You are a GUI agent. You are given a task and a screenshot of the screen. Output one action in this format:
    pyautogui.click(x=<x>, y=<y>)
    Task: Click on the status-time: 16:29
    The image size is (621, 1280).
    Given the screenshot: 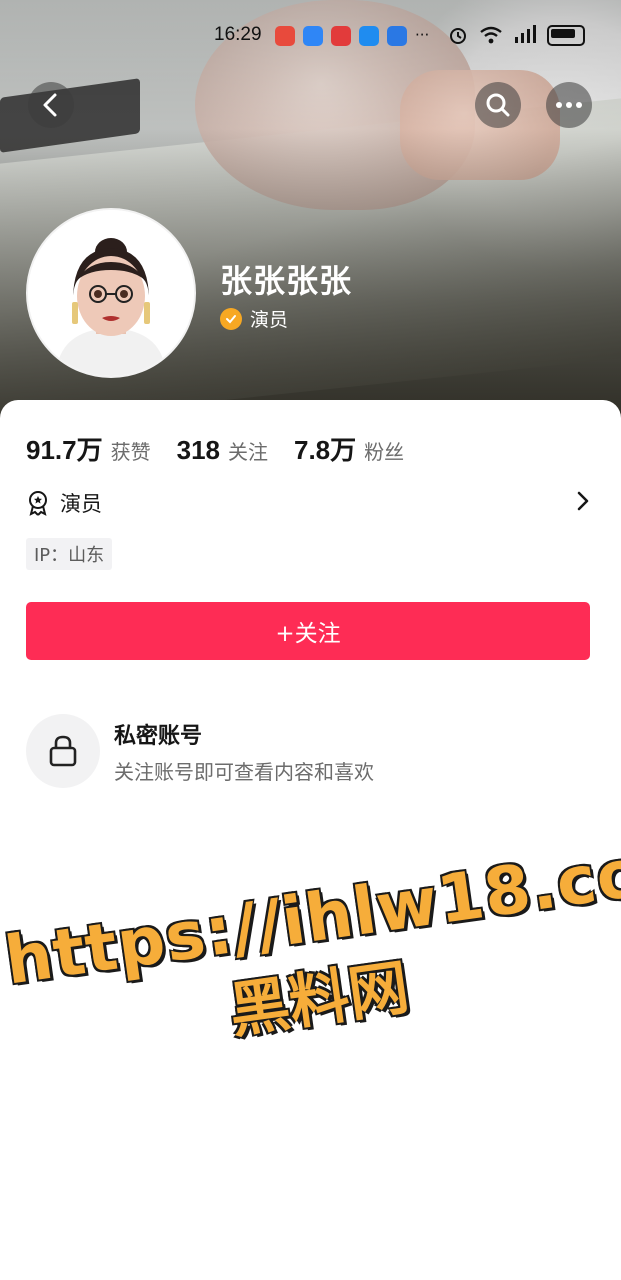 What is the action you would take?
    pyautogui.click(x=238, y=34)
    